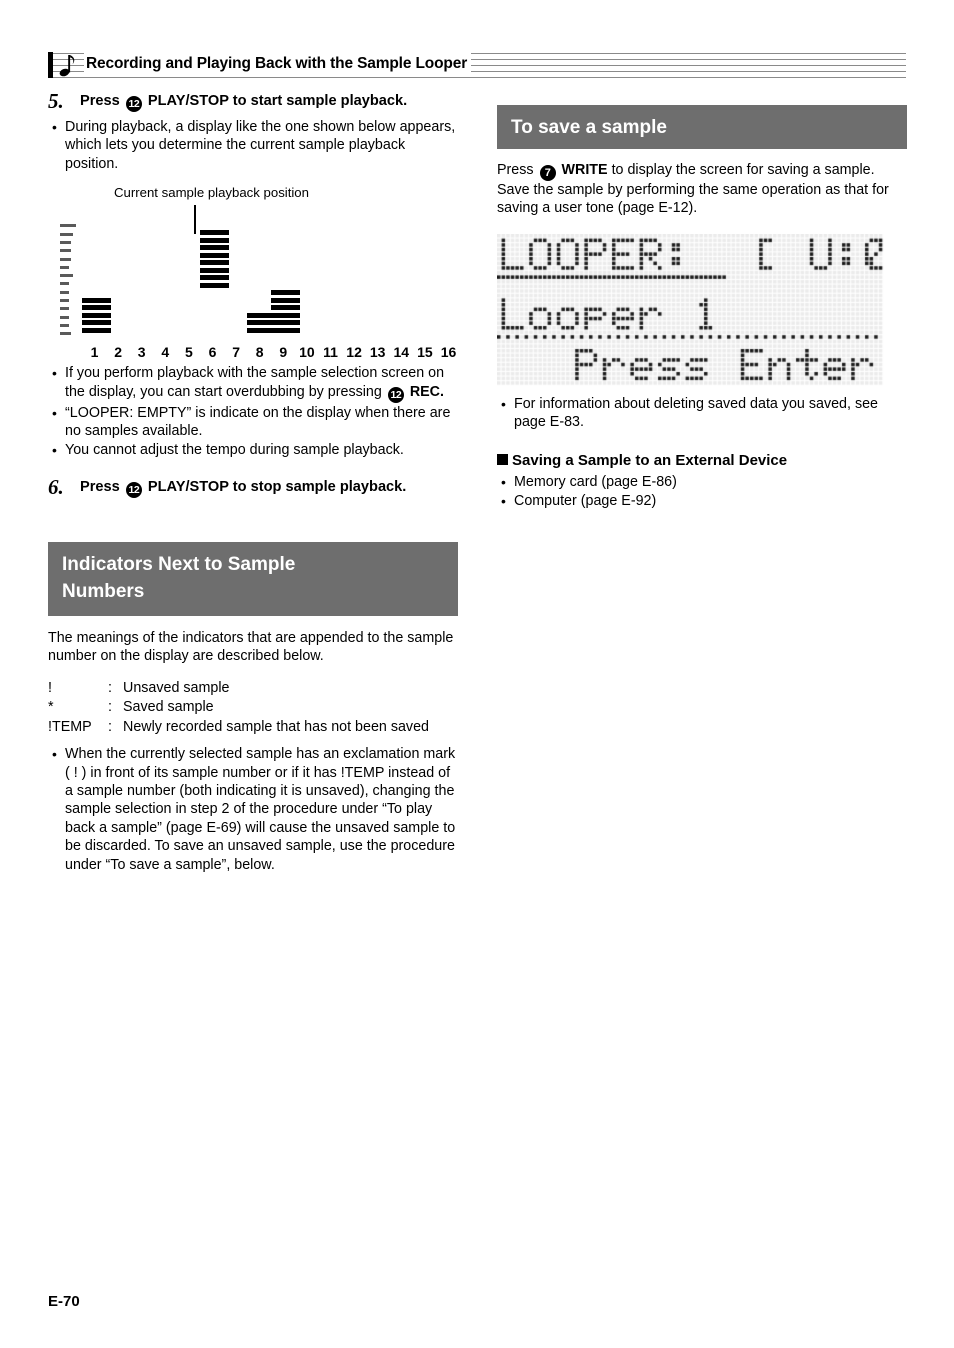 The width and height of the screenshot is (954, 1348). What do you see at coordinates (56, 486) in the screenshot?
I see `step-6-number: 6.` at bounding box center [56, 486].